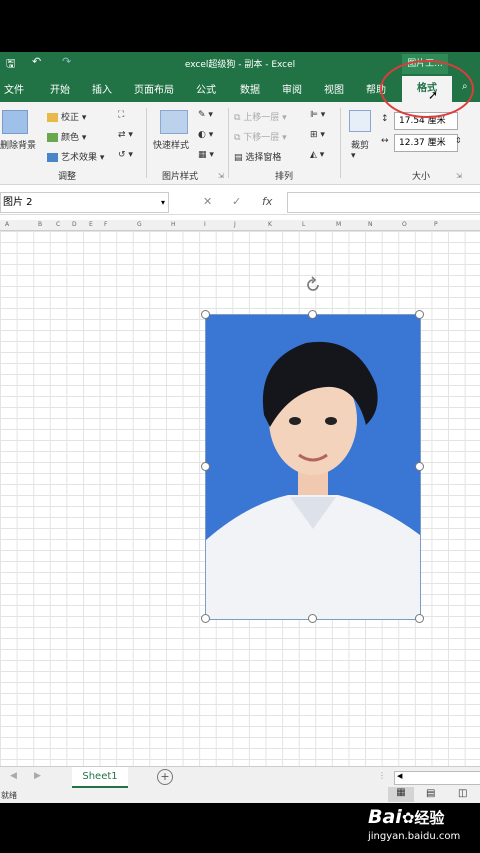 This screenshot has height=853, width=480. What do you see at coordinates (385, 119) in the screenshot?
I see `height-icon: ↕` at bounding box center [385, 119].